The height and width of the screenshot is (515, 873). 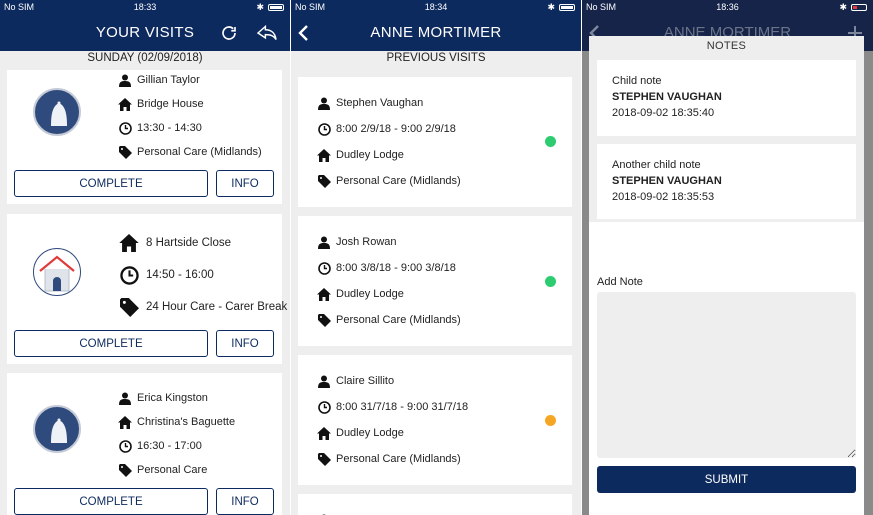 What do you see at coordinates (663, 197) in the screenshot?
I see `note-timestamp: 2018-09-02 18:35:53` at bounding box center [663, 197].